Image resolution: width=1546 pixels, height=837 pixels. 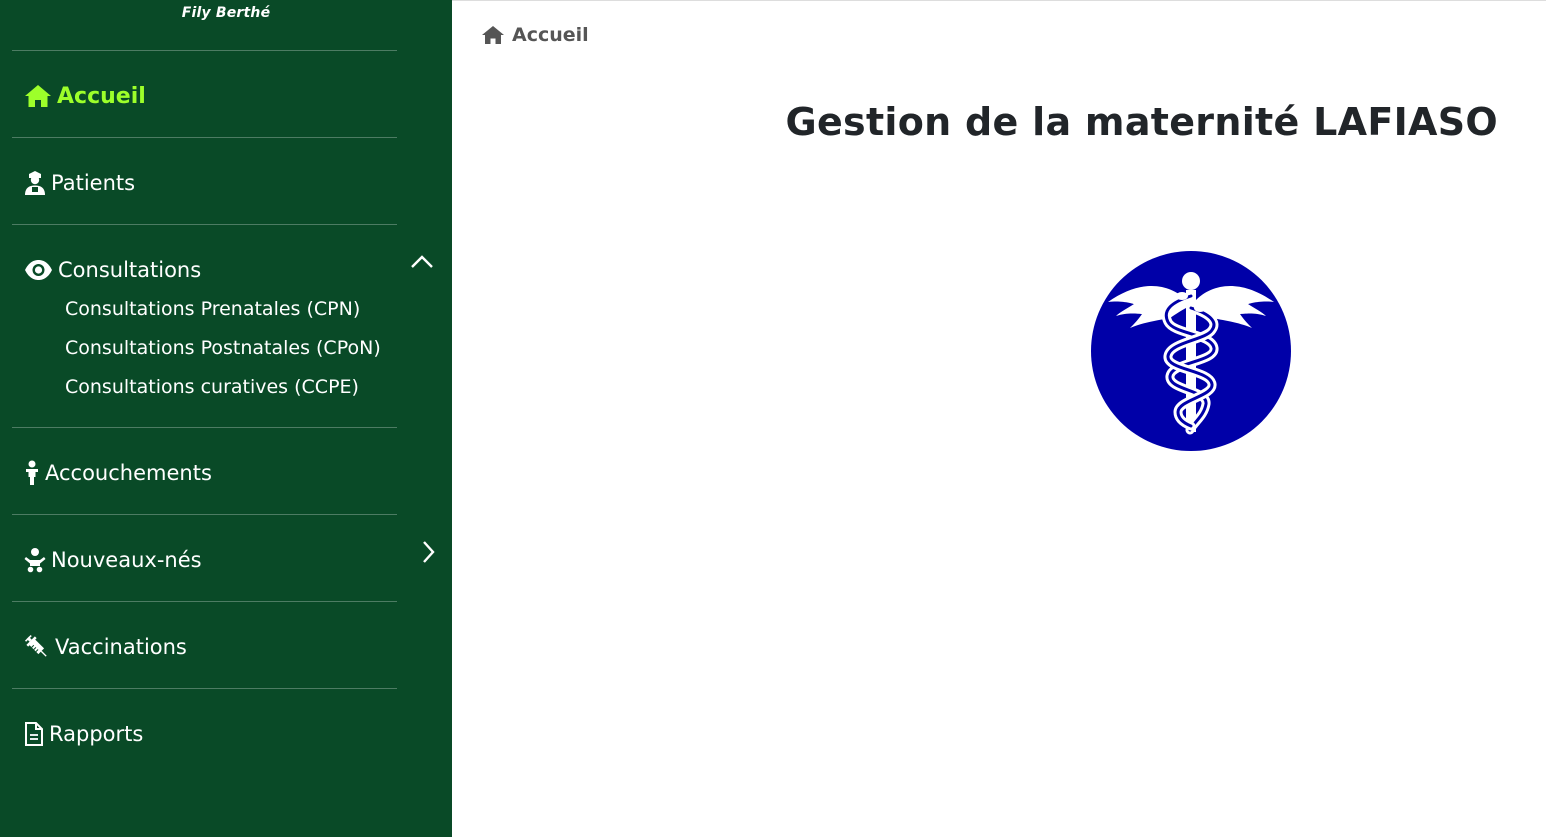 I want to click on sidebar-item-label: Consultations, so click(x=130, y=270).